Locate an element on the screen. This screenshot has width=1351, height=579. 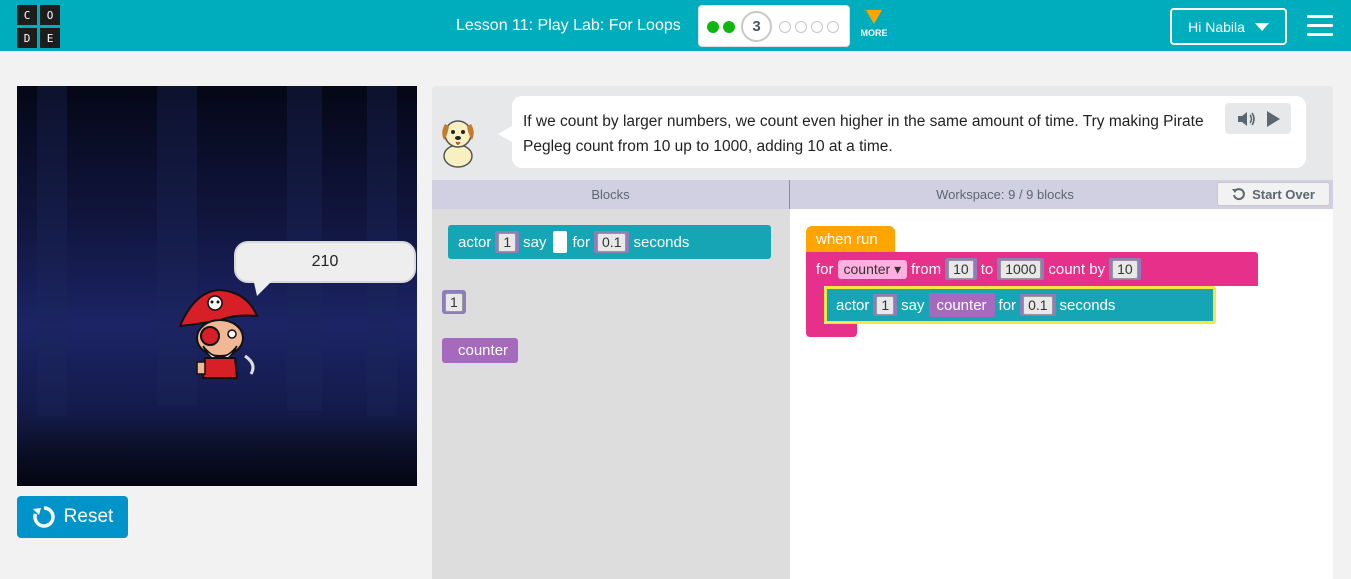
pirate-sprite is located at coordinates (218, 333).